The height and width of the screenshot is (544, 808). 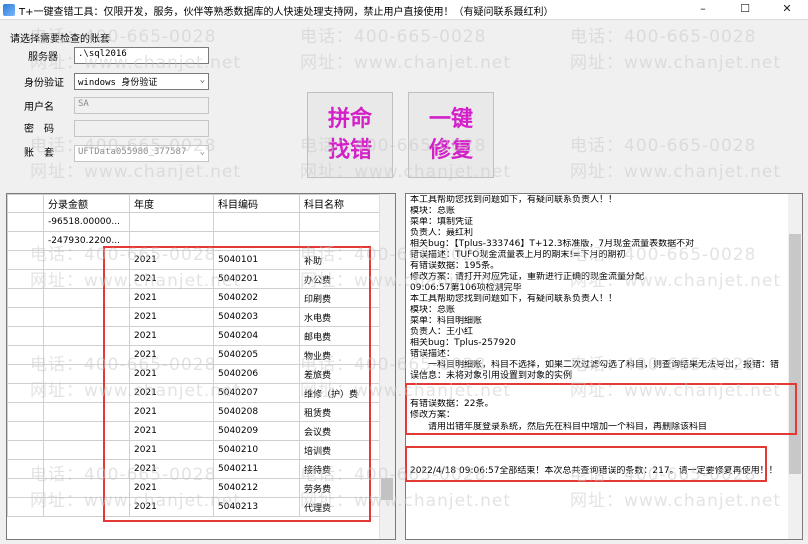 What do you see at coordinates (256, 355) in the screenshot?
I see `table-cell: 5040205` at bounding box center [256, 355].